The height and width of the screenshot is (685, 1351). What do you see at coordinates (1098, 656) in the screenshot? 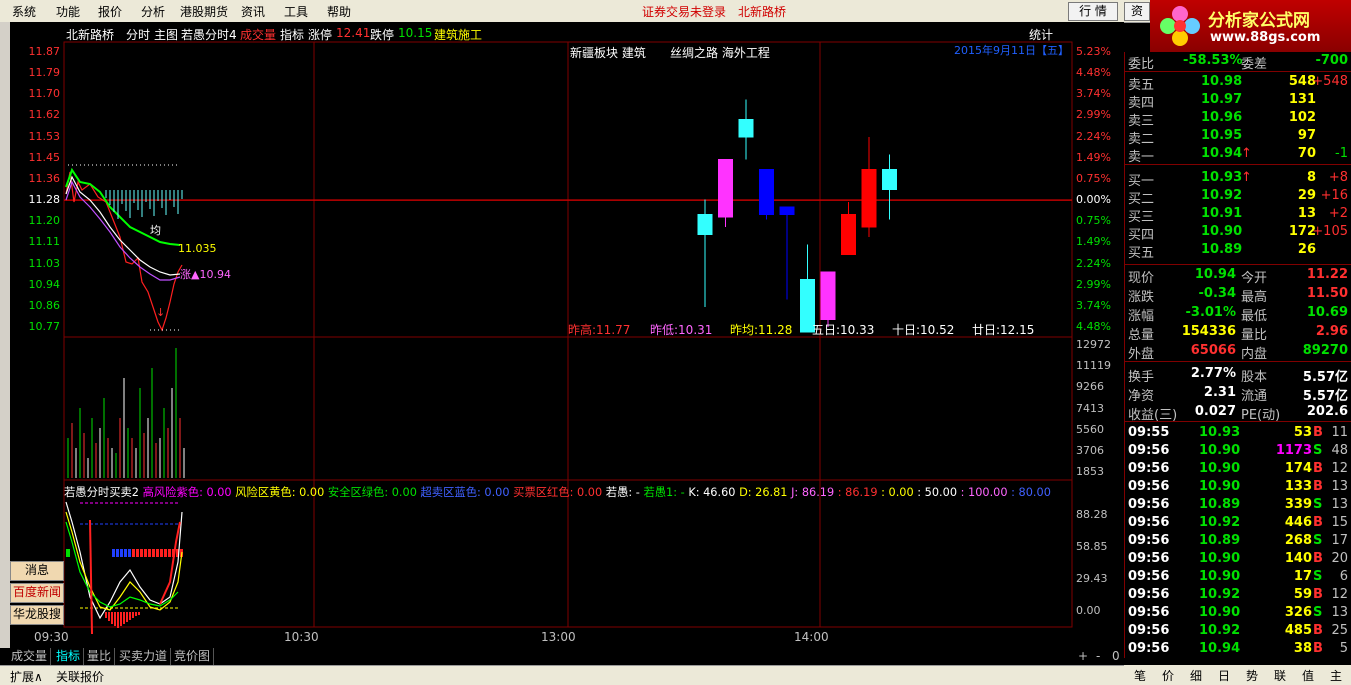
I see `zoom-out-button: -` at bounding box center [1098, 656].